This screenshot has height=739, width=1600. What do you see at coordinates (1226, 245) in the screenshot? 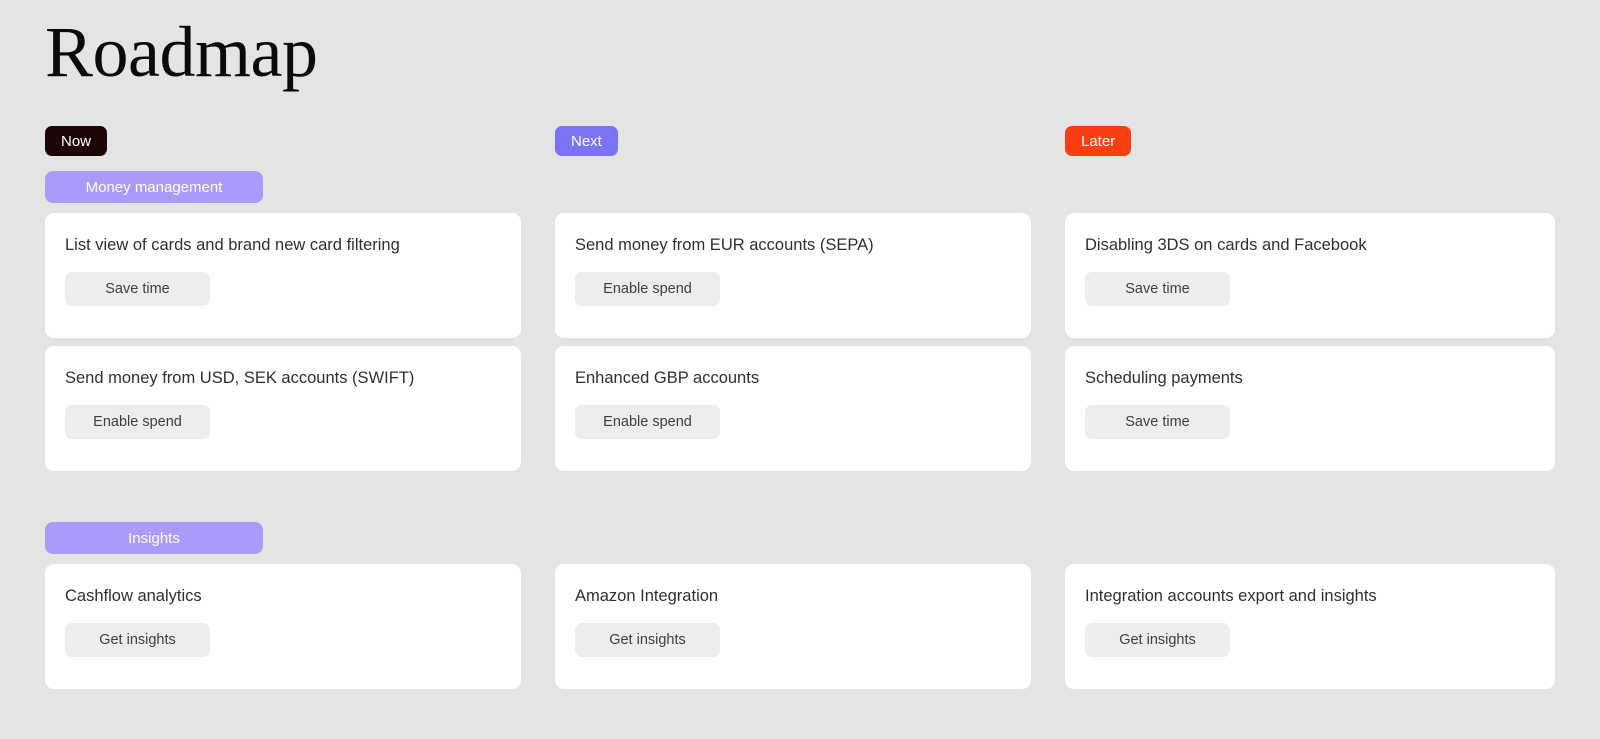
I see `card-title: Disabling 3DS on cards and Facebook` at bounding box center [1226, 245].